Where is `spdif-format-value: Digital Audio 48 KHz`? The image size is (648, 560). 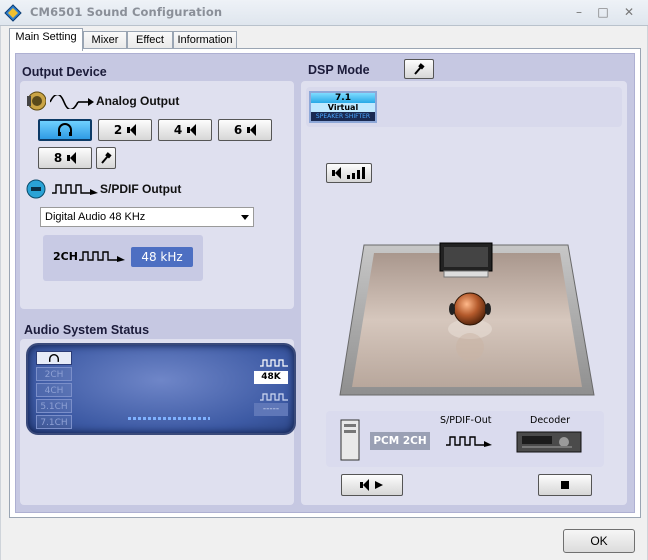 spdif-format-value: Digital Audio 48 KHz is located at coordinates (95, 217).